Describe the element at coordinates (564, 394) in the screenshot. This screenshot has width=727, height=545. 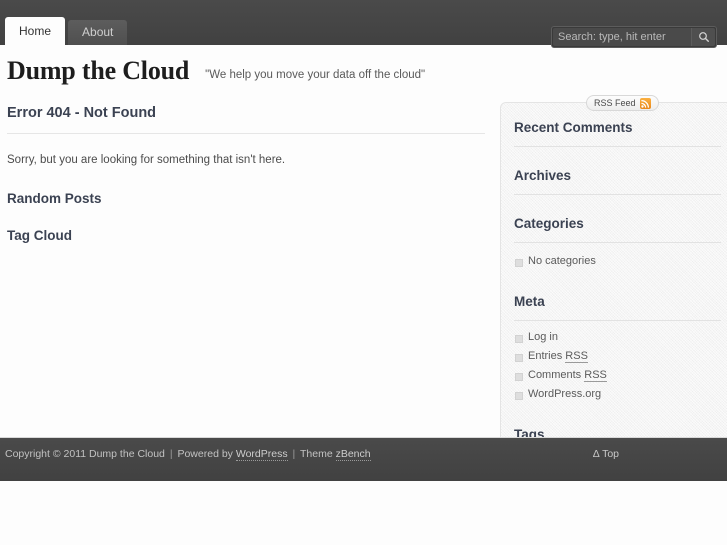
I see `meta-link-wordpress-org: WordPress.org` at that location.